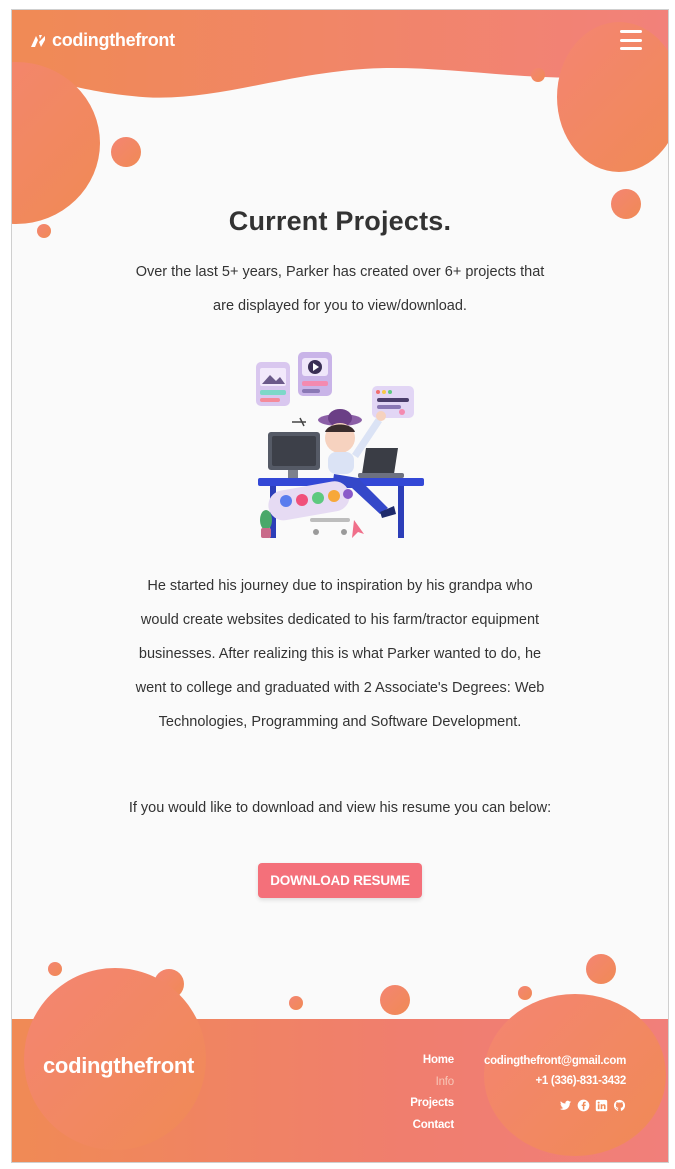 Image resolution: width=675 pixels, height=1169 pixels. I want to click on twitter-icon, so click(565, 1105).